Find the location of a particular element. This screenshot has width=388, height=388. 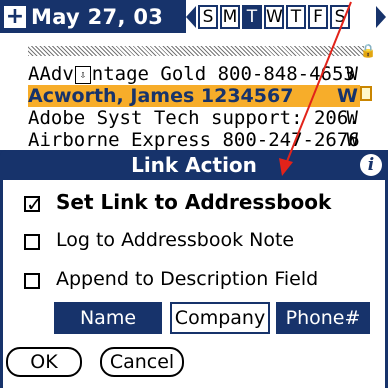

dialog-title: Link Action is located at coordinates (194, 165).